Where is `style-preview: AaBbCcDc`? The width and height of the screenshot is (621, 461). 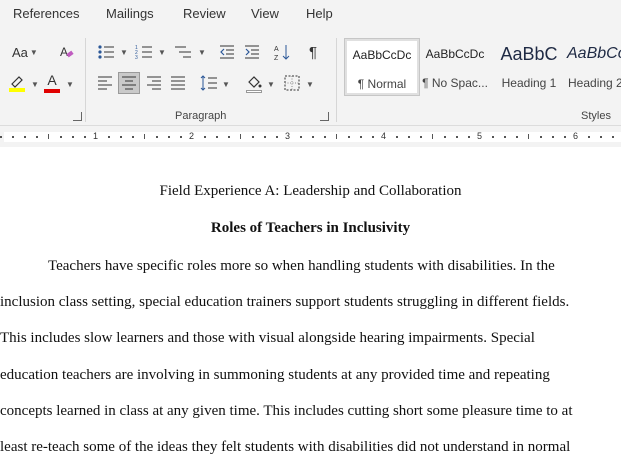
style-preview: AaBbCcDc is located at coordinates (455, 54).